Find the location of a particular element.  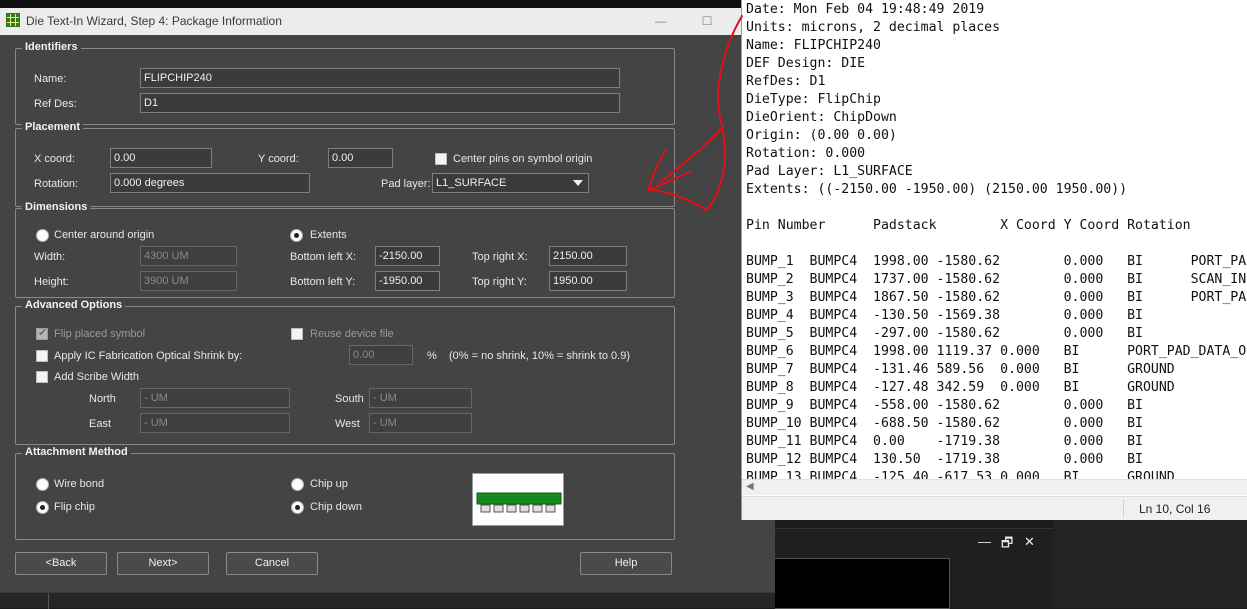

background-app-window: — 🗗 ✕ is located at coordinates (914, 568).